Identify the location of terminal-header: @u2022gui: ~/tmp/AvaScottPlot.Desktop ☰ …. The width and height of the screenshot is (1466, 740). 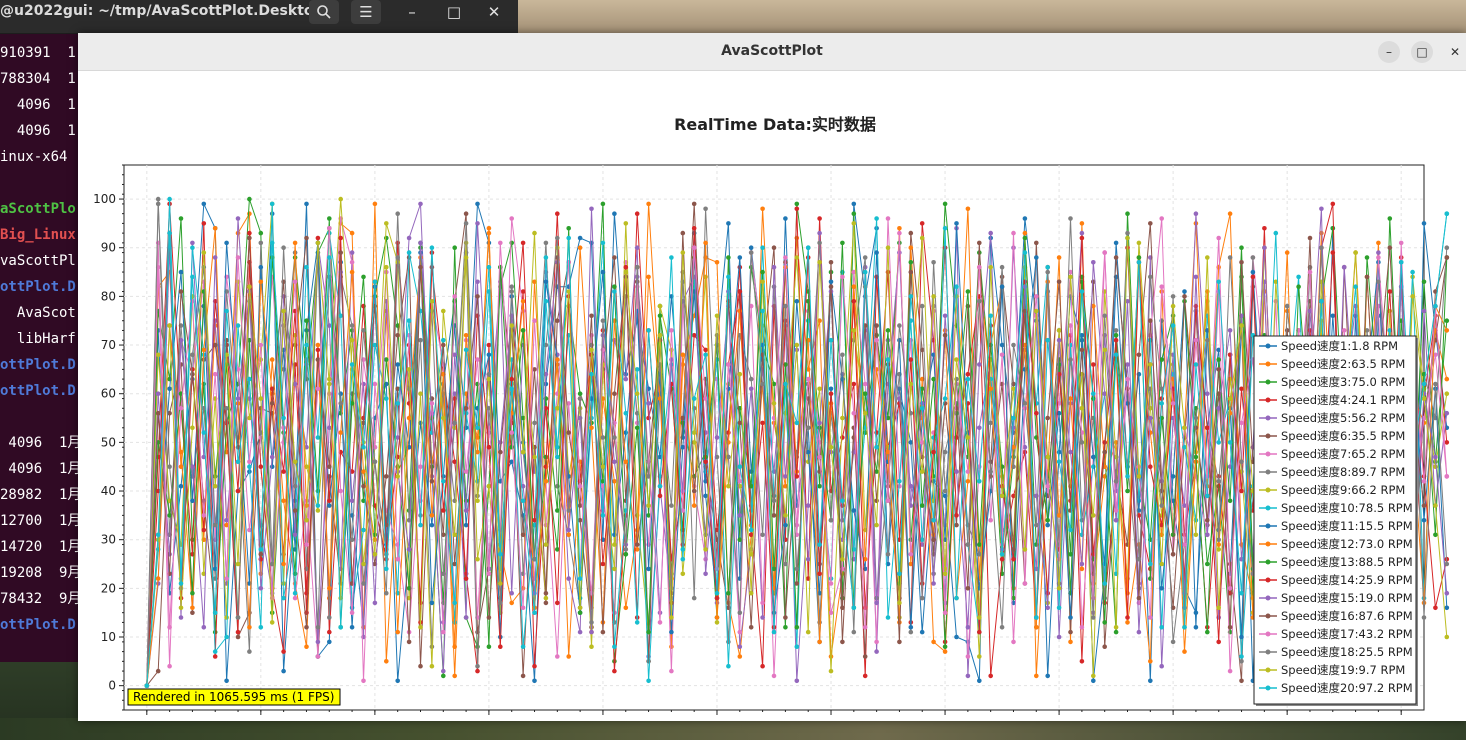
(259, 17).